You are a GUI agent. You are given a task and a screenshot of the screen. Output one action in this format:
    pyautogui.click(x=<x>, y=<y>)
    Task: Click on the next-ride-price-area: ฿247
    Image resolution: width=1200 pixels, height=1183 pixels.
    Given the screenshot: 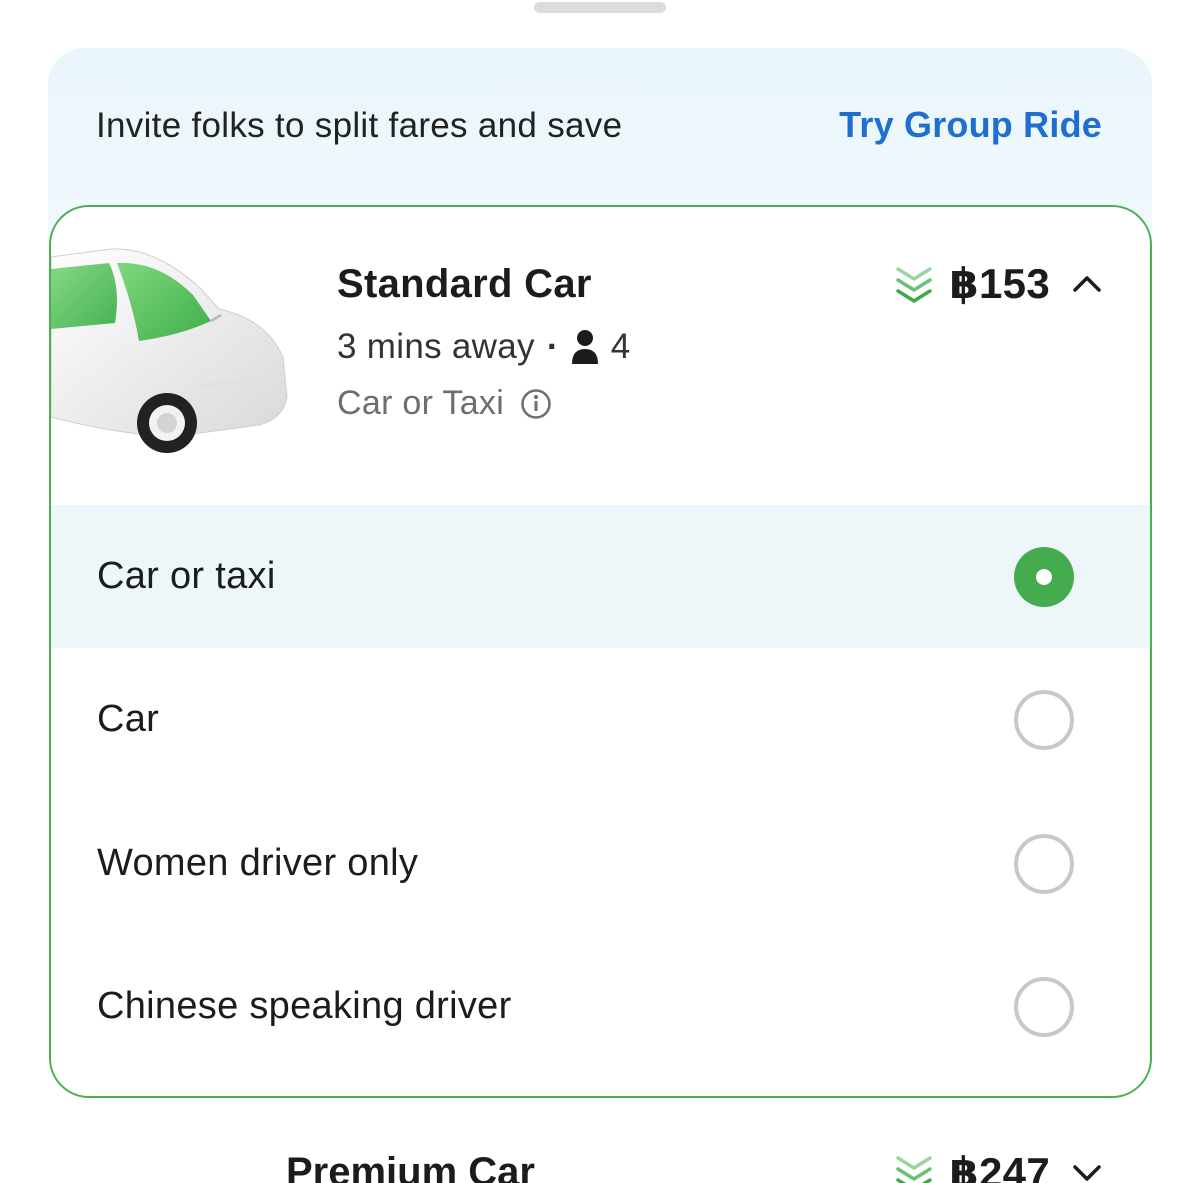 What is the action you would take?
    pyautogui.click(x=999, y=1165)
    